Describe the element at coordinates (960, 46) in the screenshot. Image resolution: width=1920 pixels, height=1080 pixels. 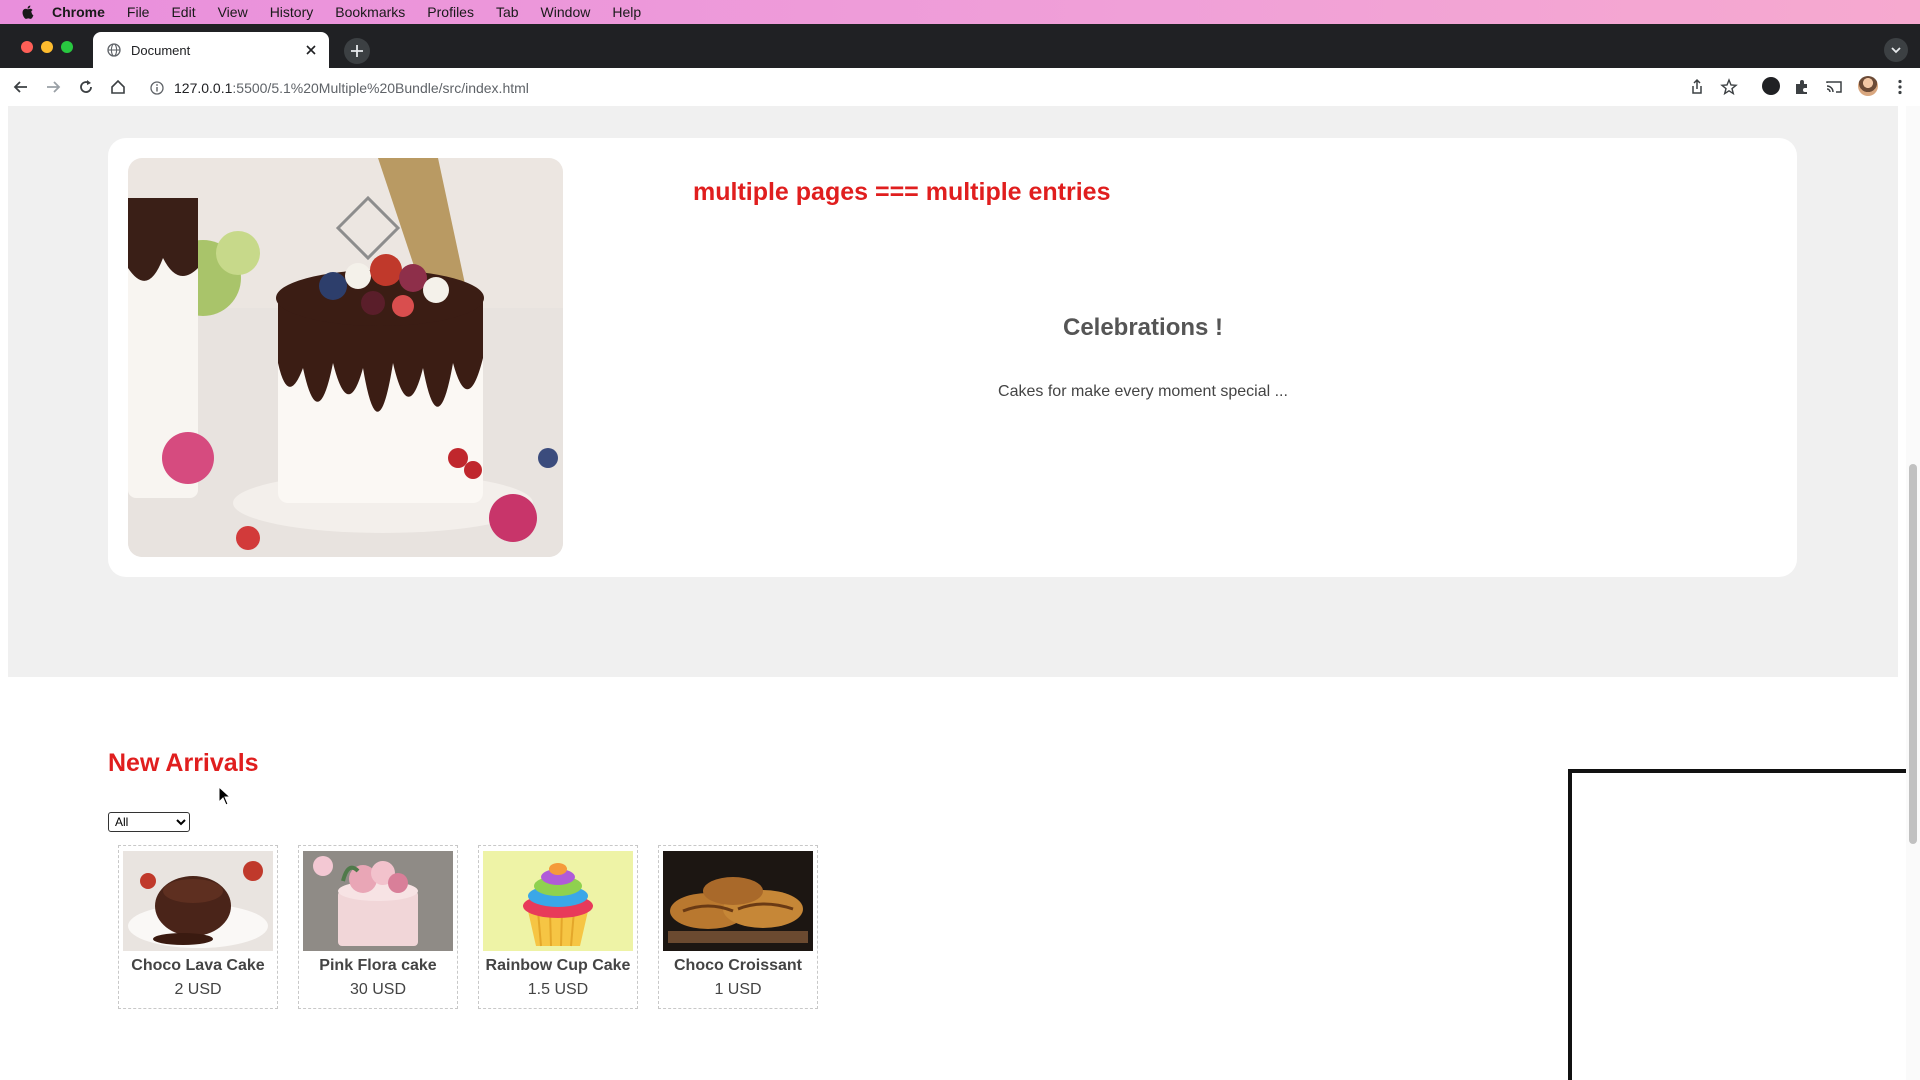
I see `browser-tab-strip: Document` at that location.